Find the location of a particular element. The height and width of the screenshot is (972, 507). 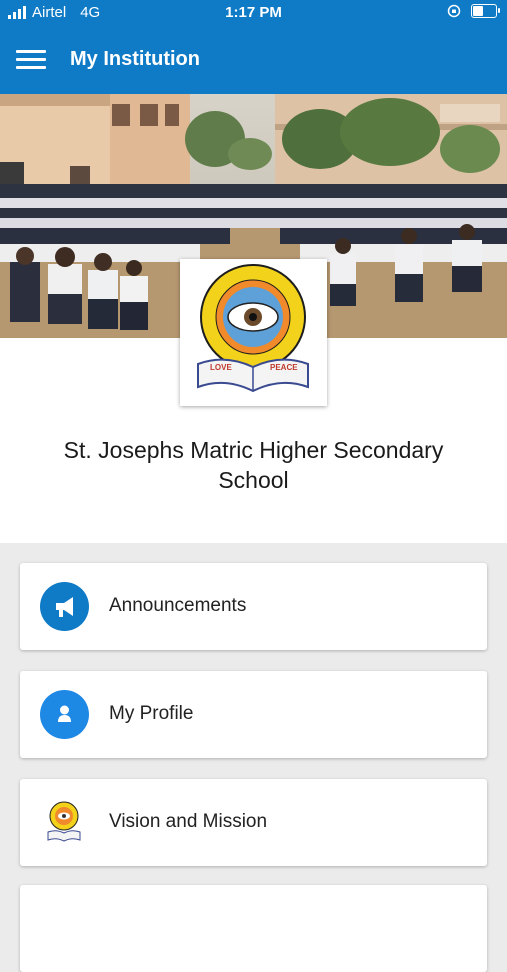

battery-icon is located at coordinates (485, 11).